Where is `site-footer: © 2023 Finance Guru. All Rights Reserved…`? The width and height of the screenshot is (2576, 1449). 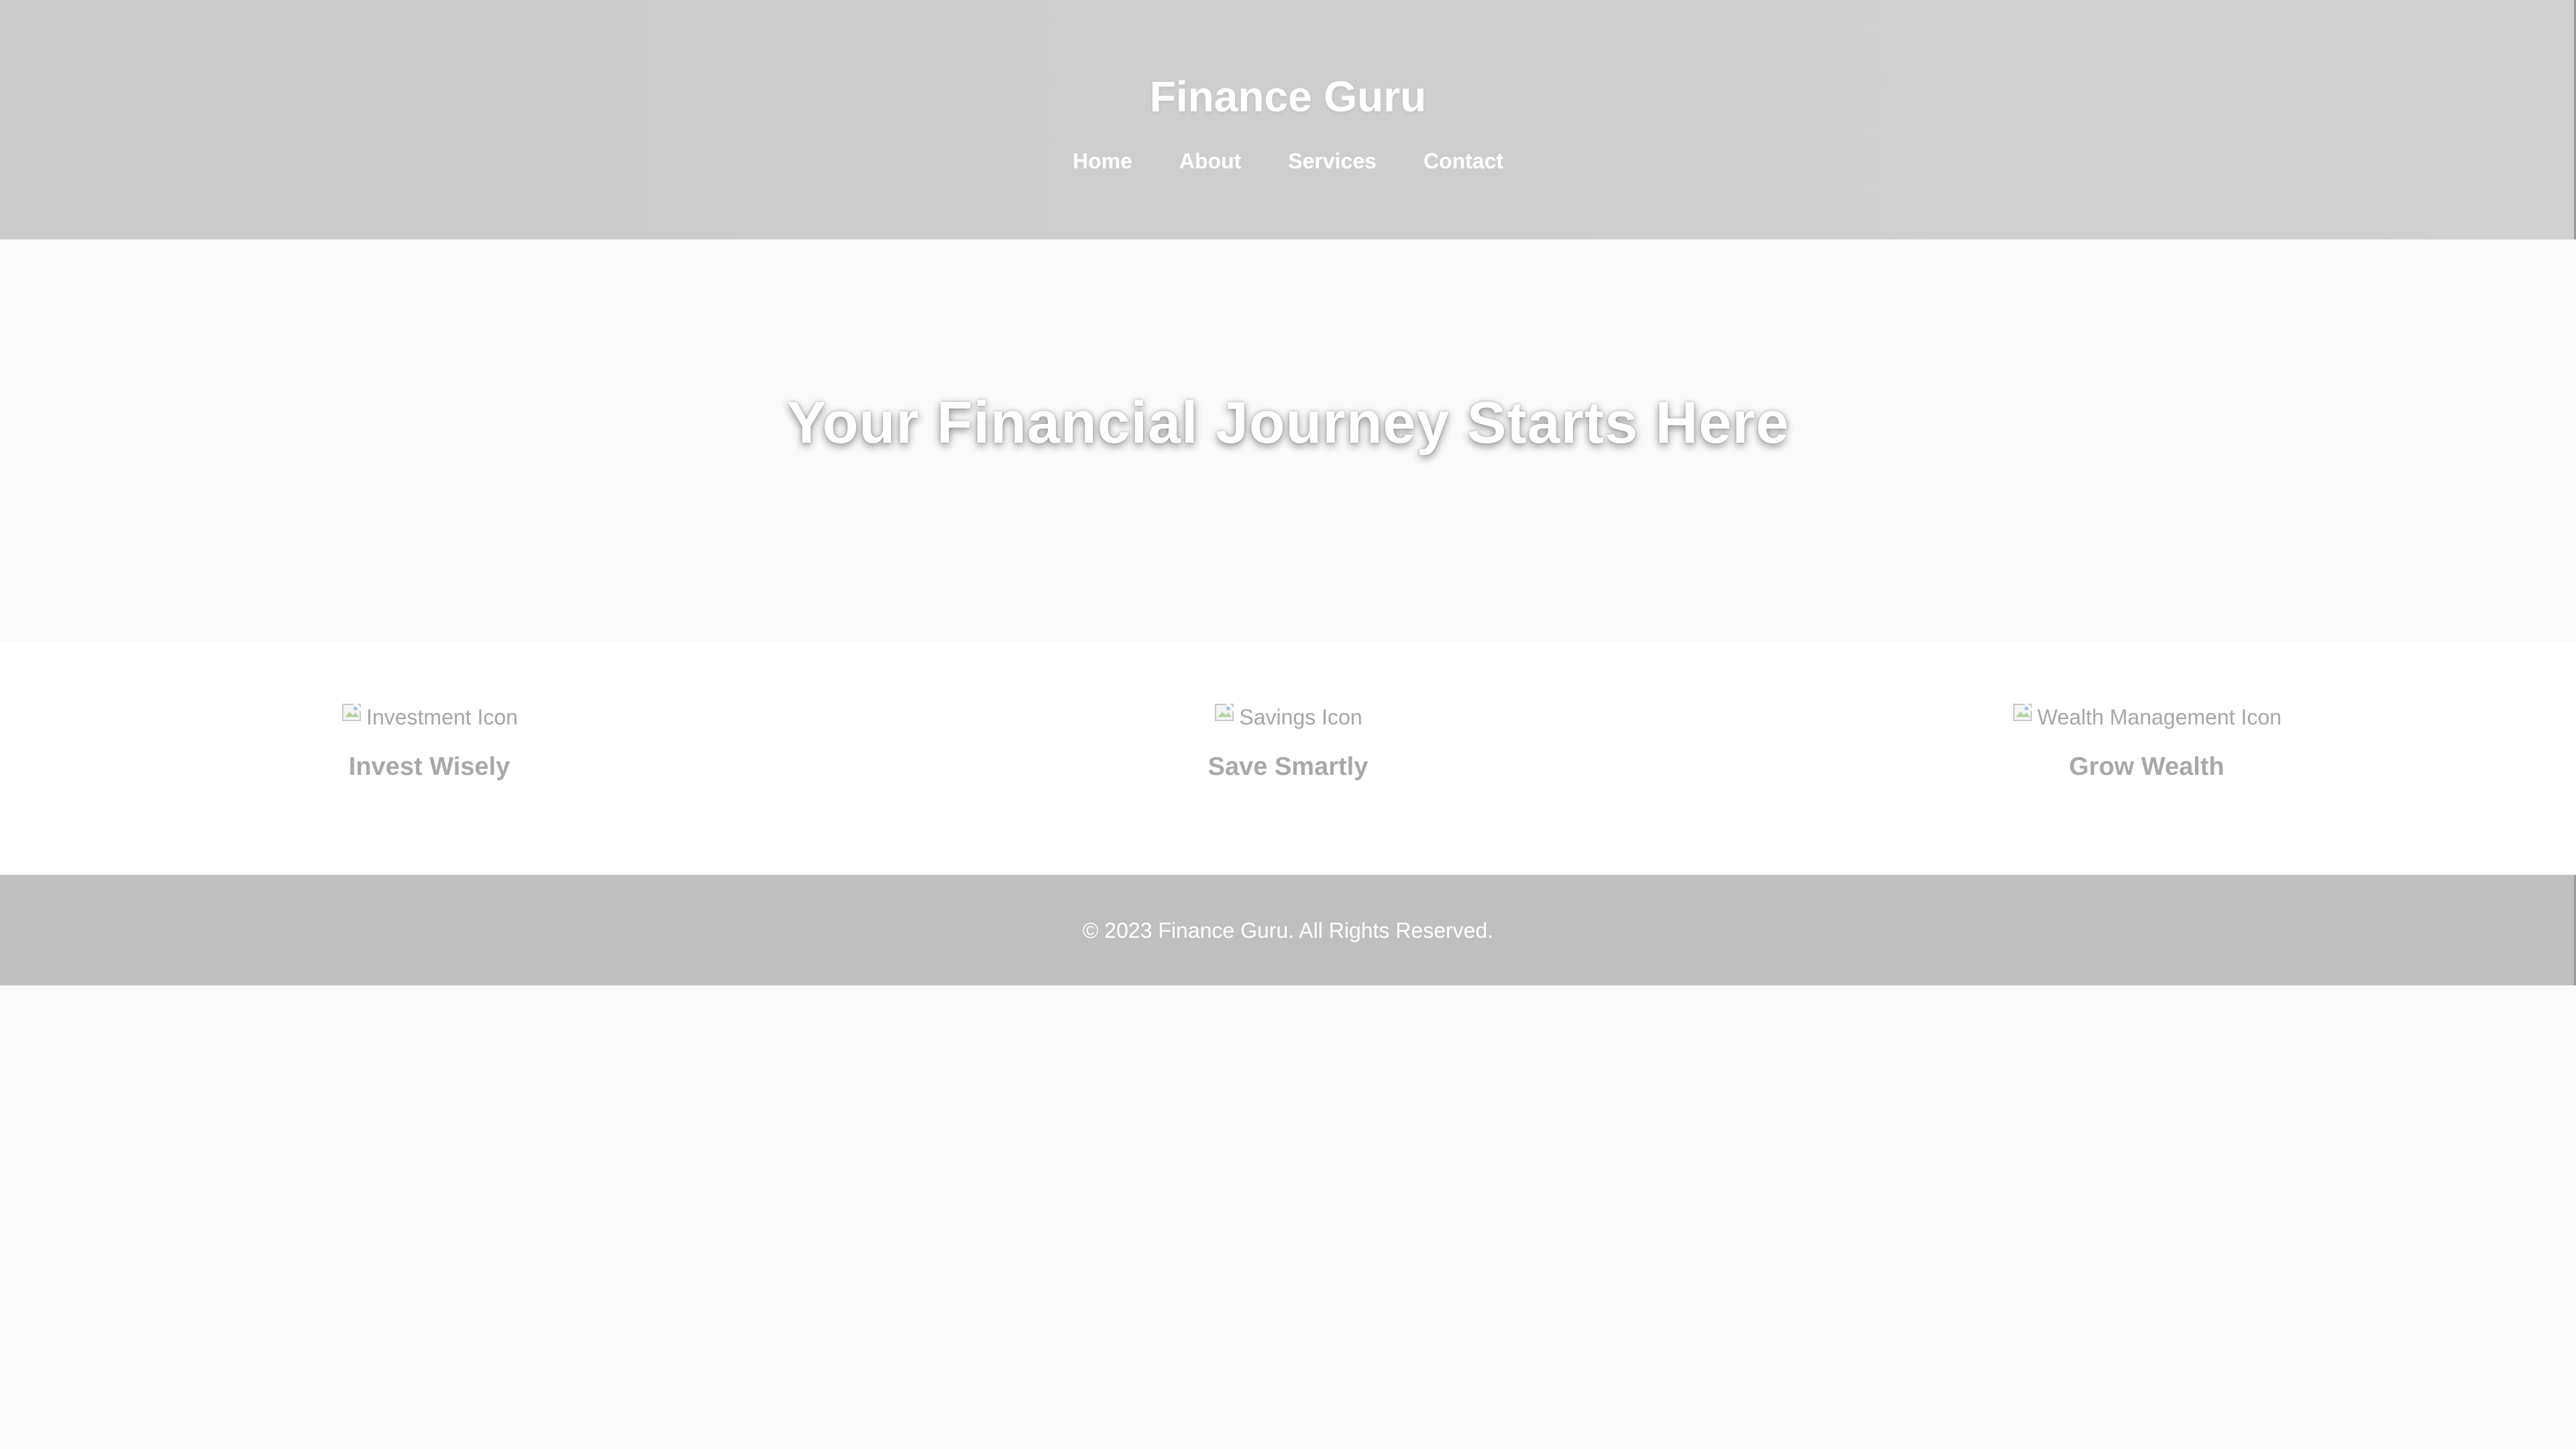 site-footer: © 2023 Finance Guru. All Rights Reserved… is located at coordinates (1288, 930).